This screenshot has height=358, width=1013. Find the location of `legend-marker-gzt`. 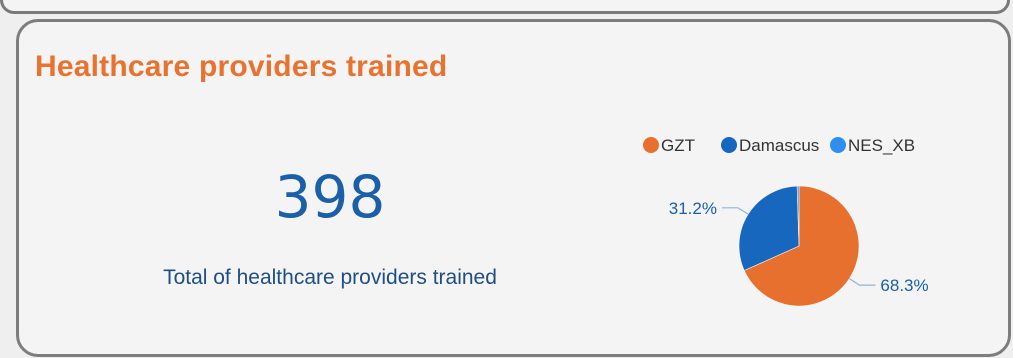

legend-marker-gzt is located at coordinates (651, 145).